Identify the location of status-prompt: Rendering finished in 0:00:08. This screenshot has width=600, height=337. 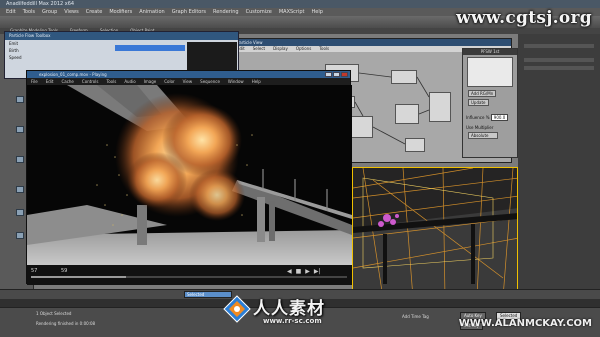
(66, 323).